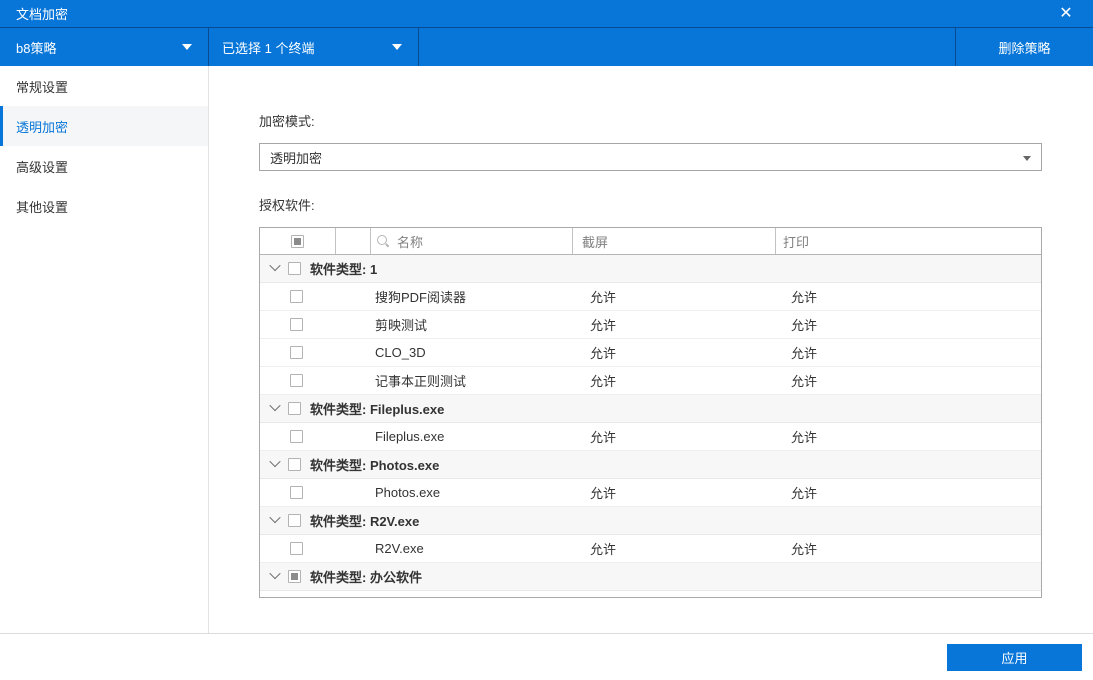  What do you see at coordinates (650, 493) in the screenshot?
I see `software-row: Photos.exe 允许 允许` at bounding box center [650, 493].